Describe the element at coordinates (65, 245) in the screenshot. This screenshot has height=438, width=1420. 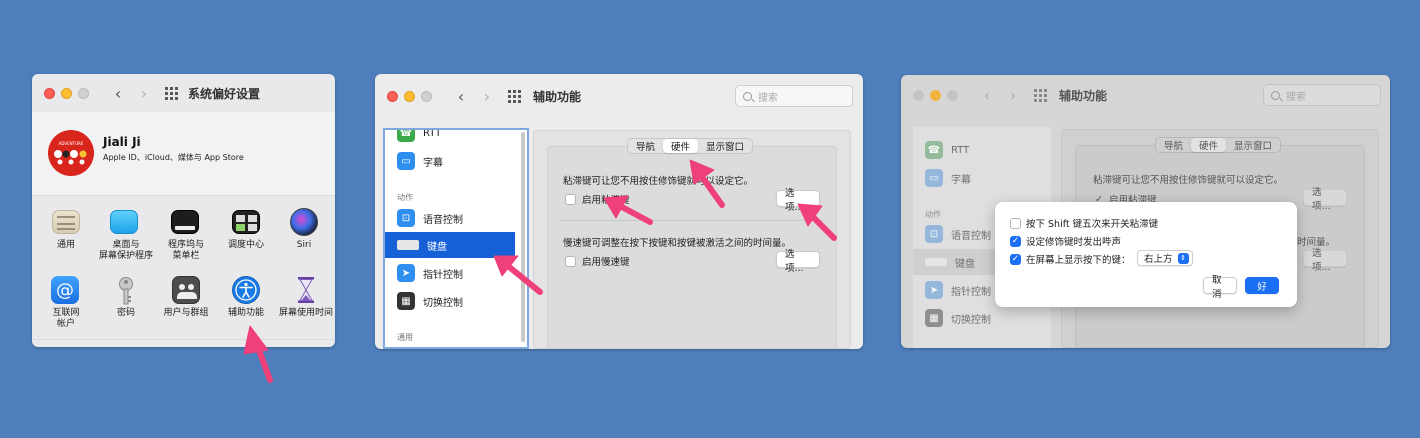
I see `pref-label: 通用` at that location.